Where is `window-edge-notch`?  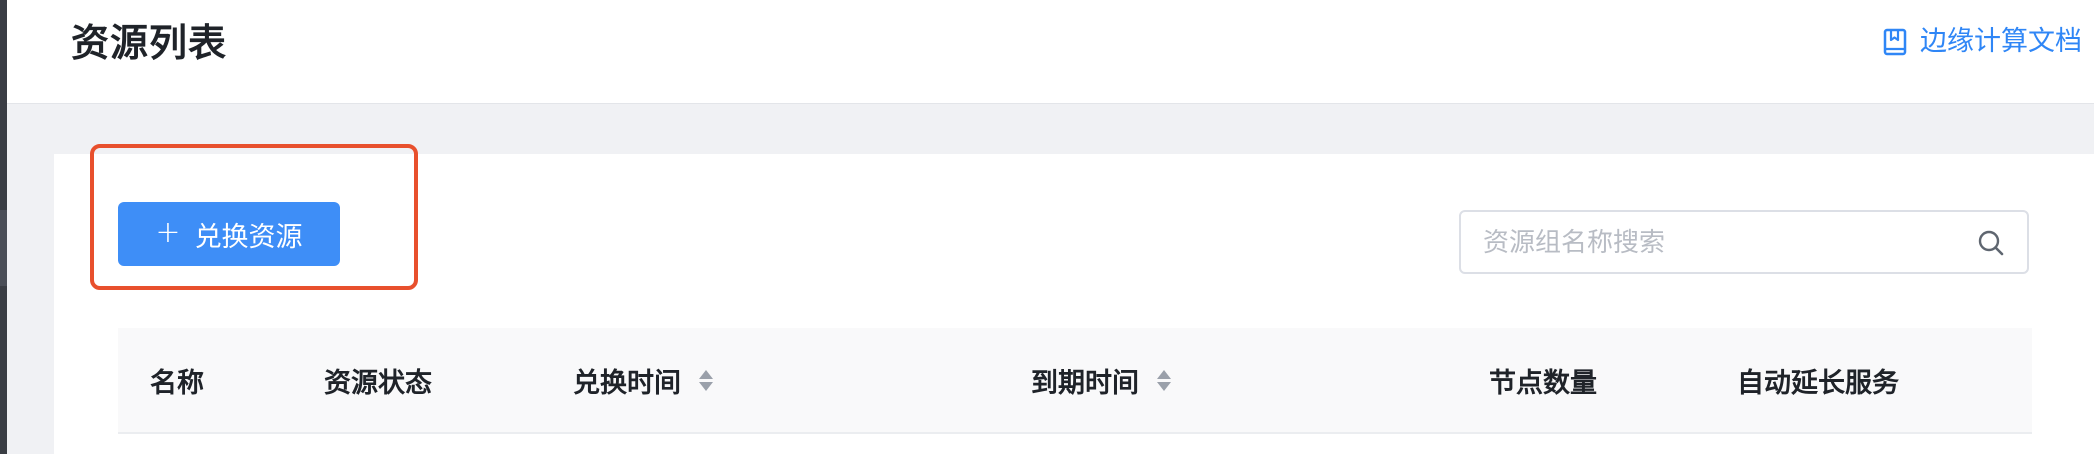
window-edge-notch is located at coordinates (3, 248).